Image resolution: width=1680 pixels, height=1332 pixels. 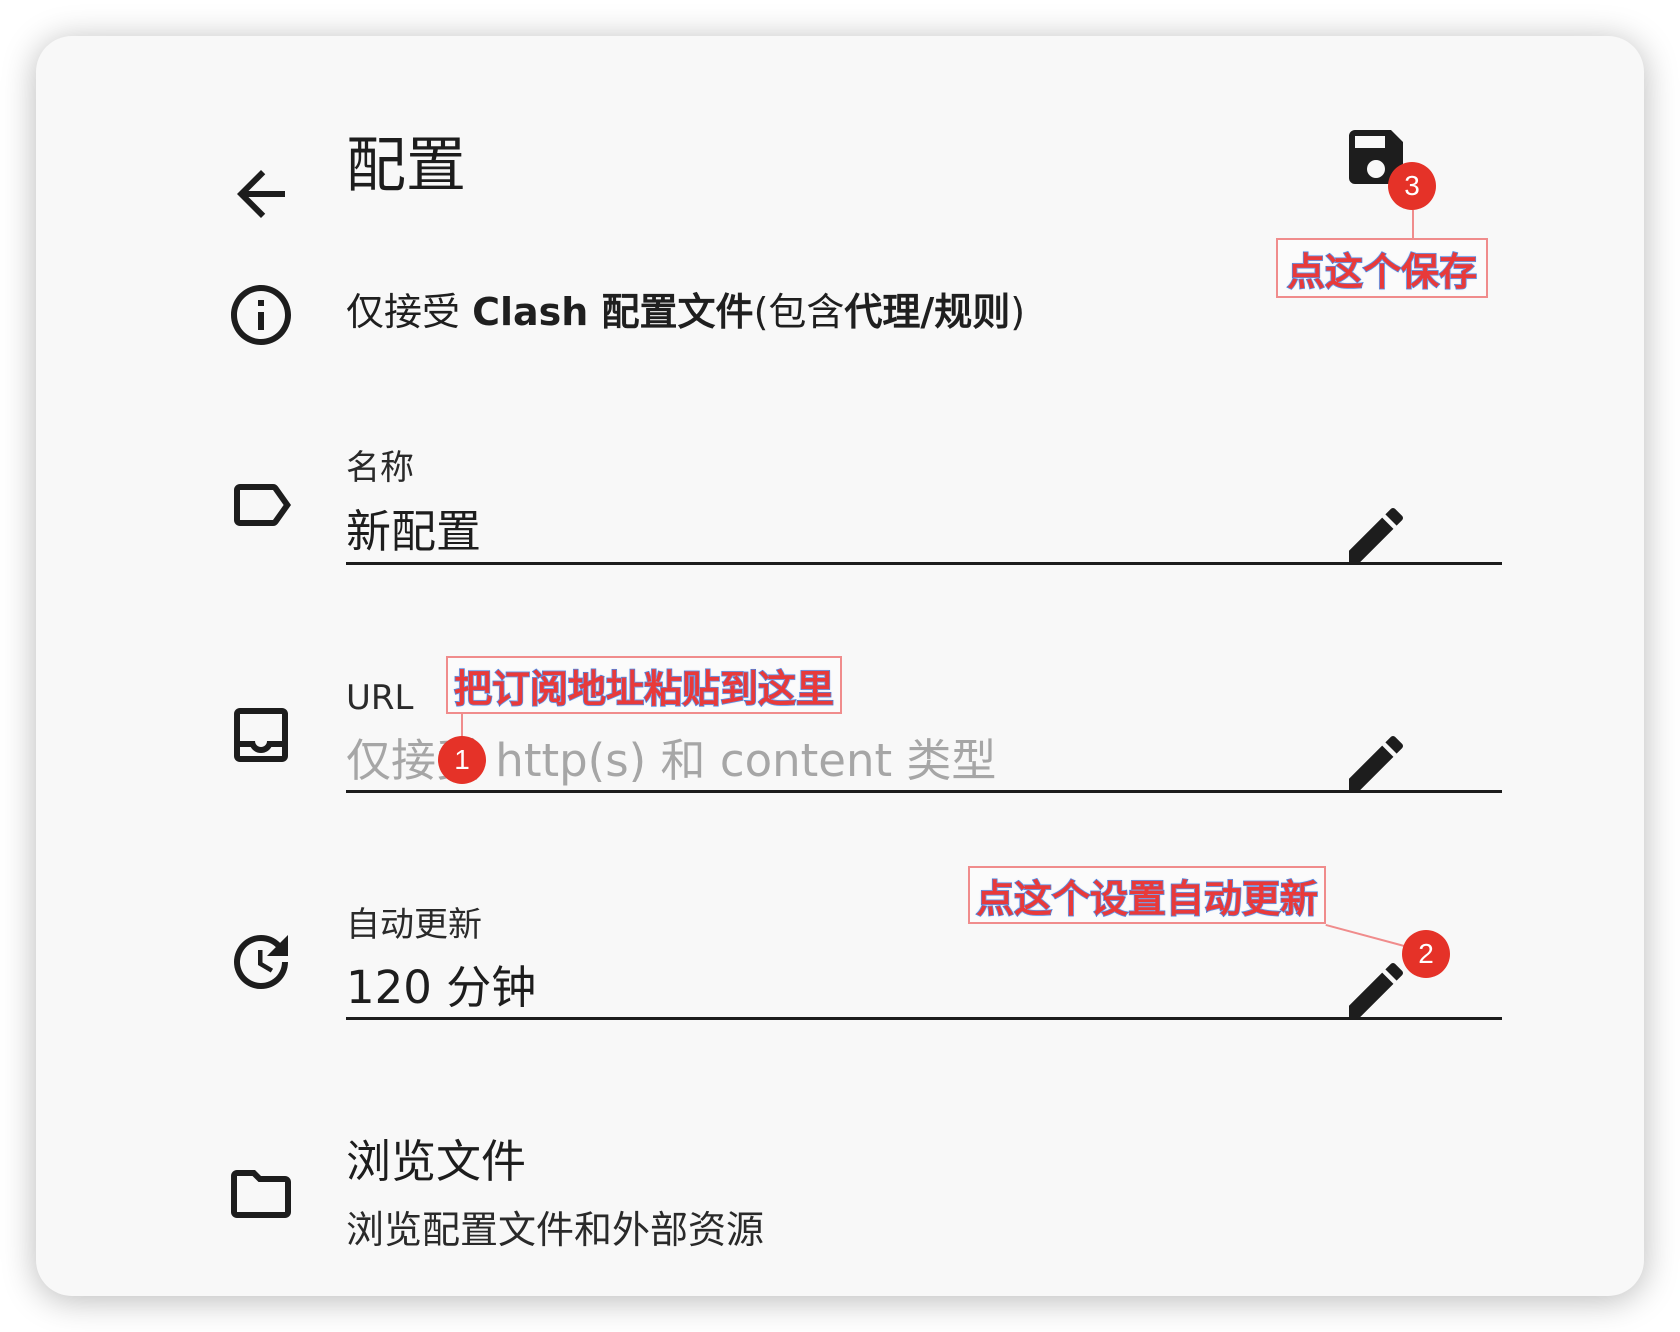 What do you see at coordinates (261, 1194) in the screenshot?
I see `folder-icon` at bounding box center [261, 1194].